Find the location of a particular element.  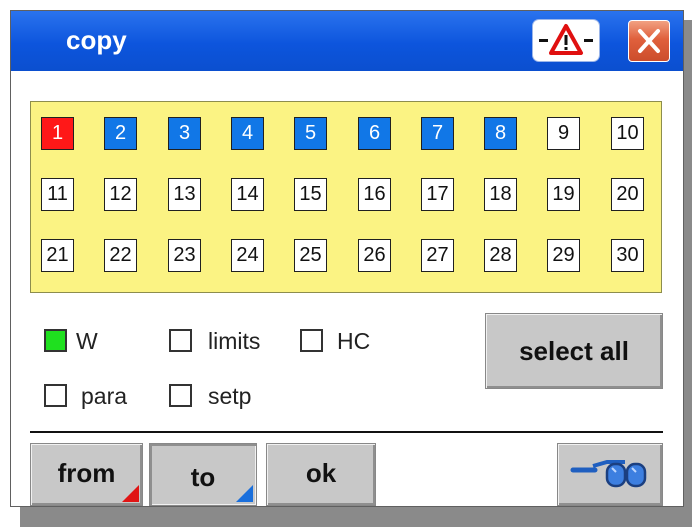

channel-cell: 7 is located at coordinates (437, 133).